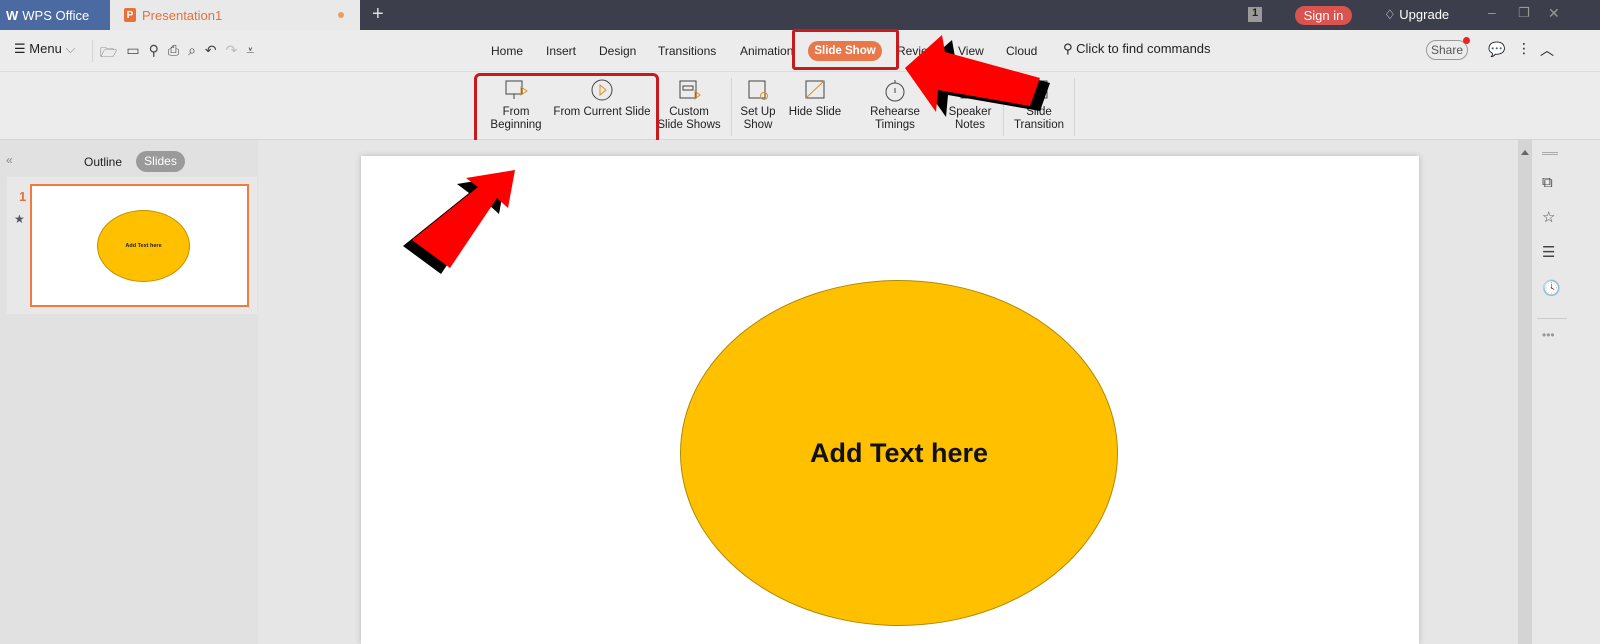 This screenshot has height=644, width=1600. Describe the element at coordinates (895, 91) in the screenshot. I see `stopwatch-icon` at that location.